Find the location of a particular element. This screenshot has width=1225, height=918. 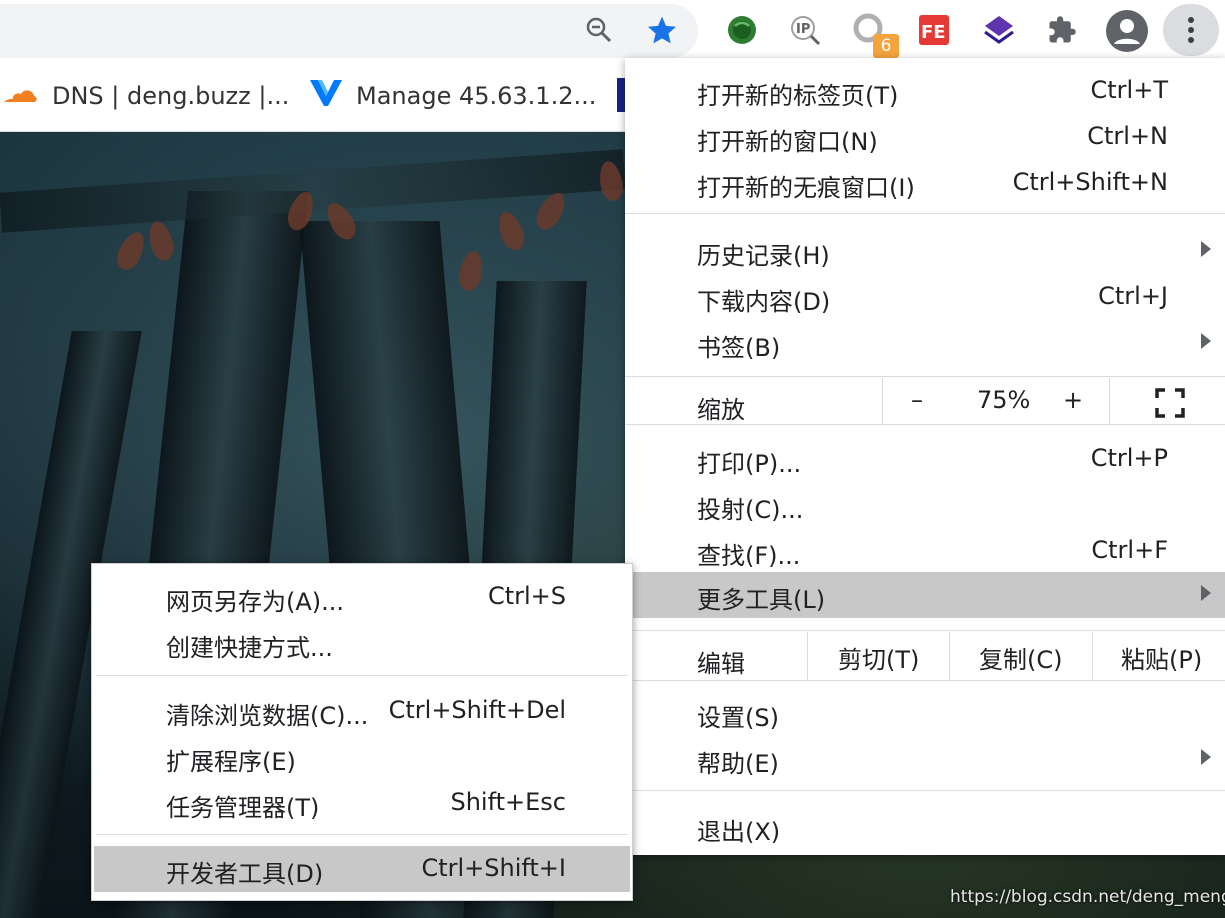

kebab-menu-icon is located at coordinates (1191, 30).